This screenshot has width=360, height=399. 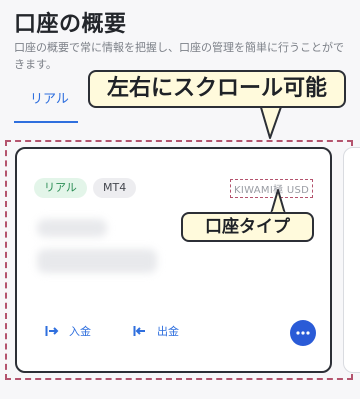 I want to click on tab-active-indicator, so click(x=46, y=122).